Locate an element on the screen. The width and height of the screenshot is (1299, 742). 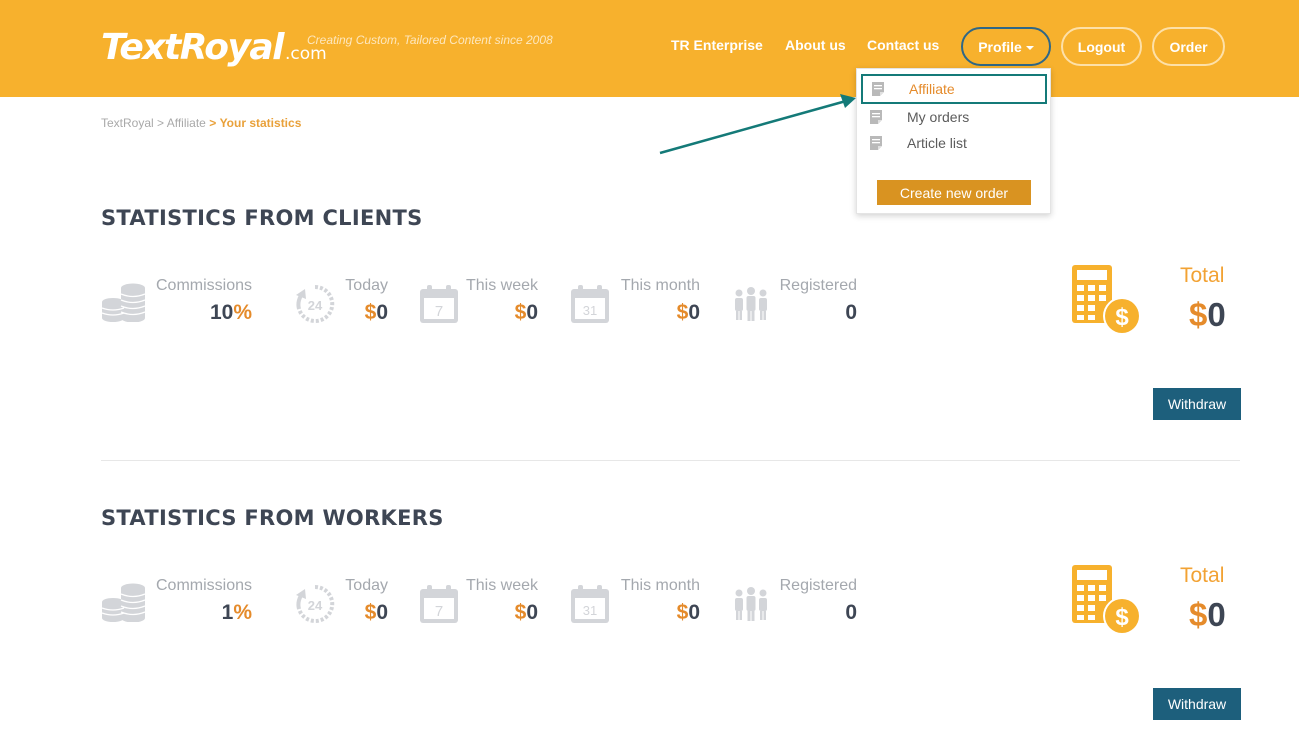
clients-withdraw-button: Withdraw is located at coordinates (1197, 404).